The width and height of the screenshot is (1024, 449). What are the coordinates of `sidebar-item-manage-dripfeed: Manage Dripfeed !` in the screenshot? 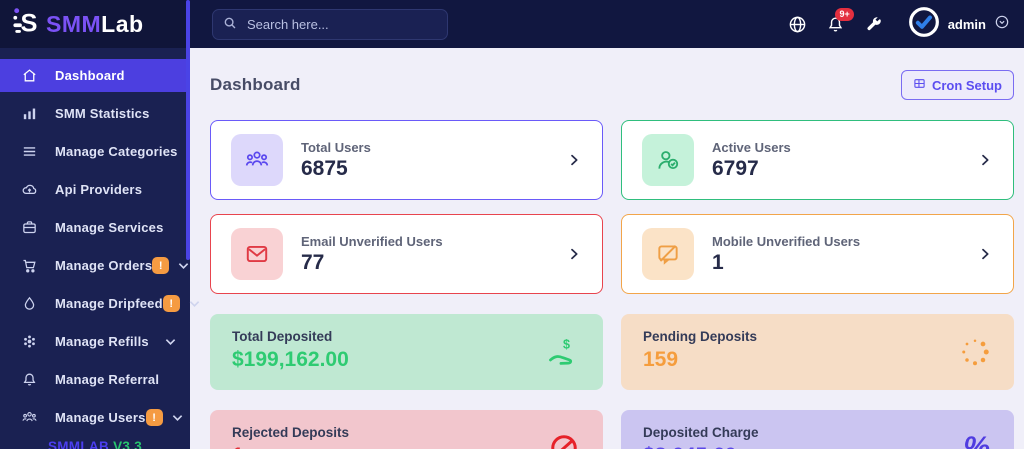 It's located at (99, 303).